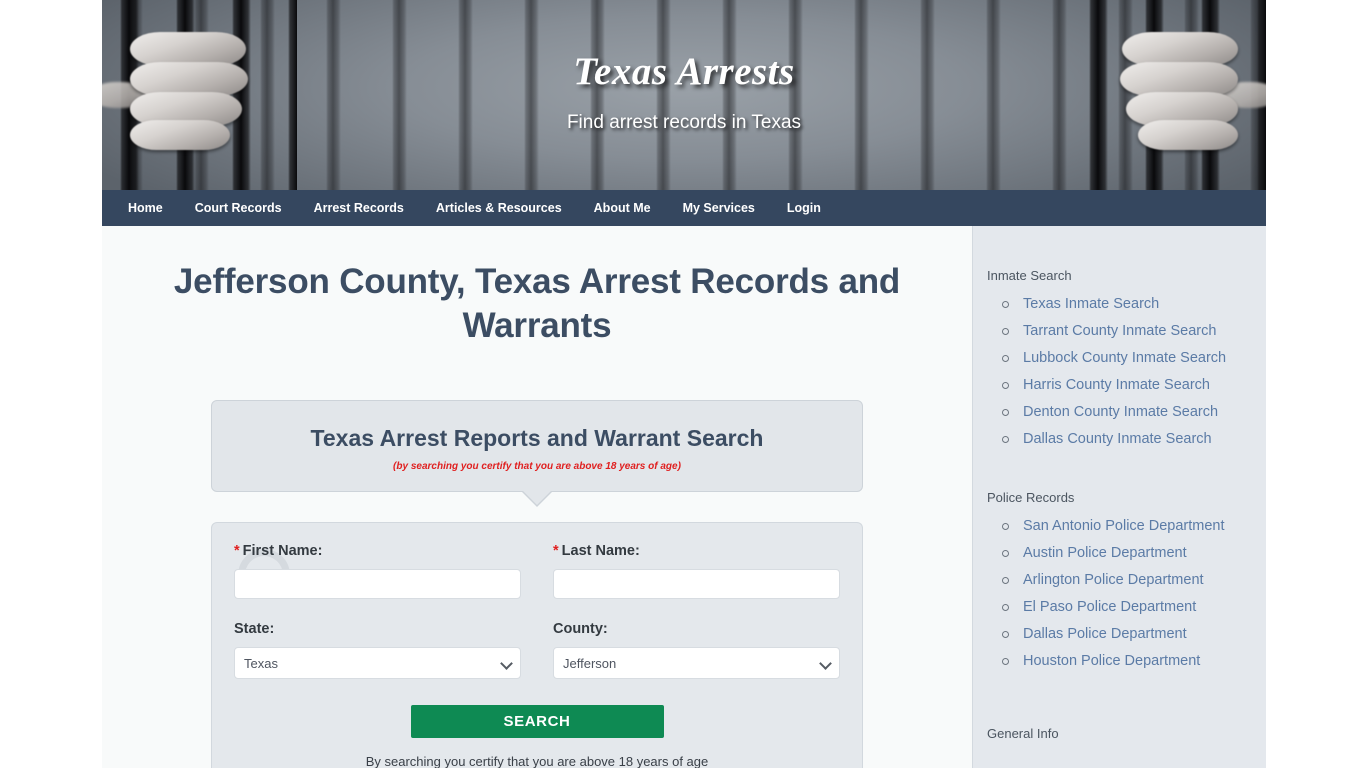 This screenshot has width=1366, height=768. What do you see at coordinates (1111, 661) in the screenshot?
I see `sidebar-link-houston-pd: Houston Police Department` at bounding box center [1111, 661].